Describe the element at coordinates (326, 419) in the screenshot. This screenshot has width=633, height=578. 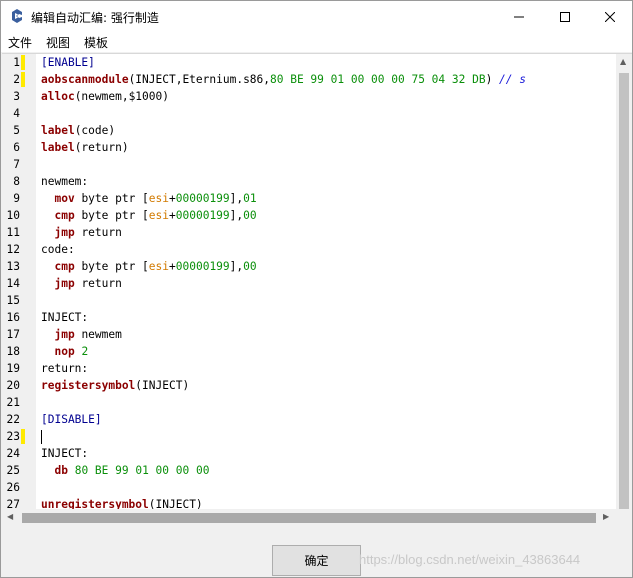
I see `code-line: [DISABLE]` at that location.